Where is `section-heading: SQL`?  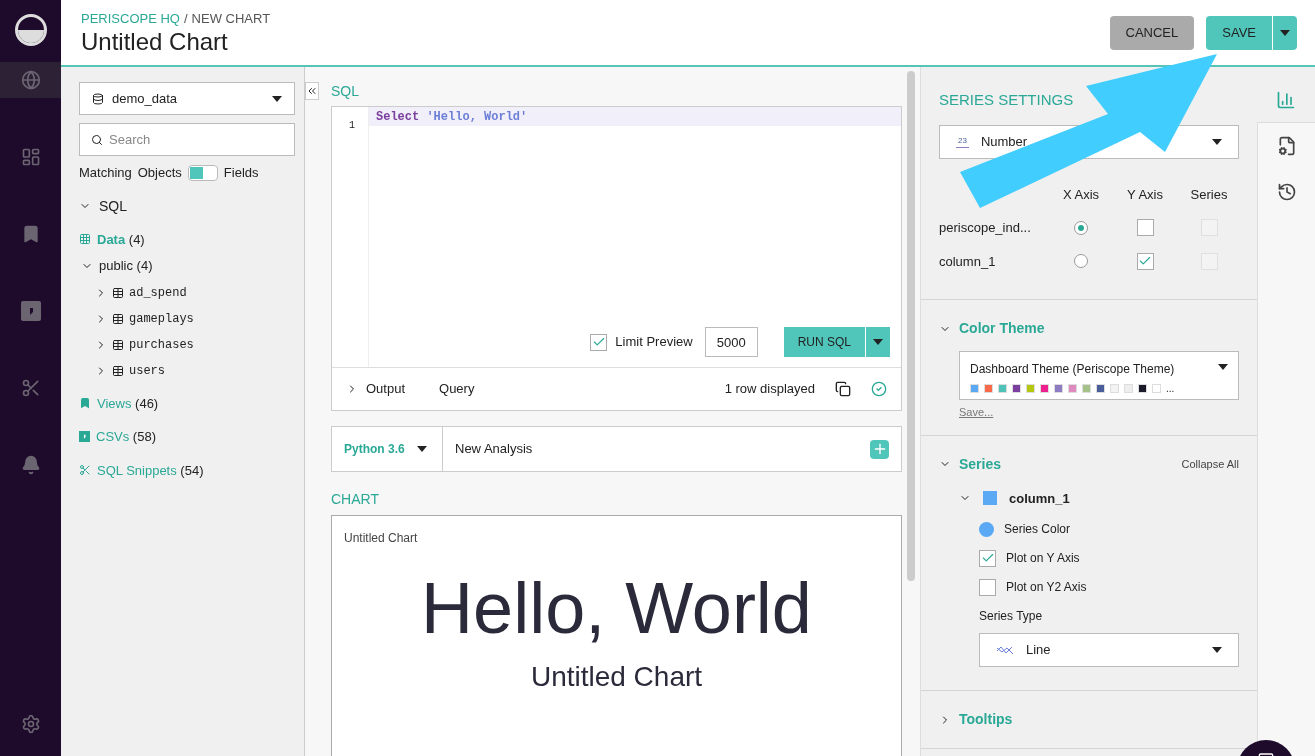
section-heading: SQL is located at coordinates (345, 91).